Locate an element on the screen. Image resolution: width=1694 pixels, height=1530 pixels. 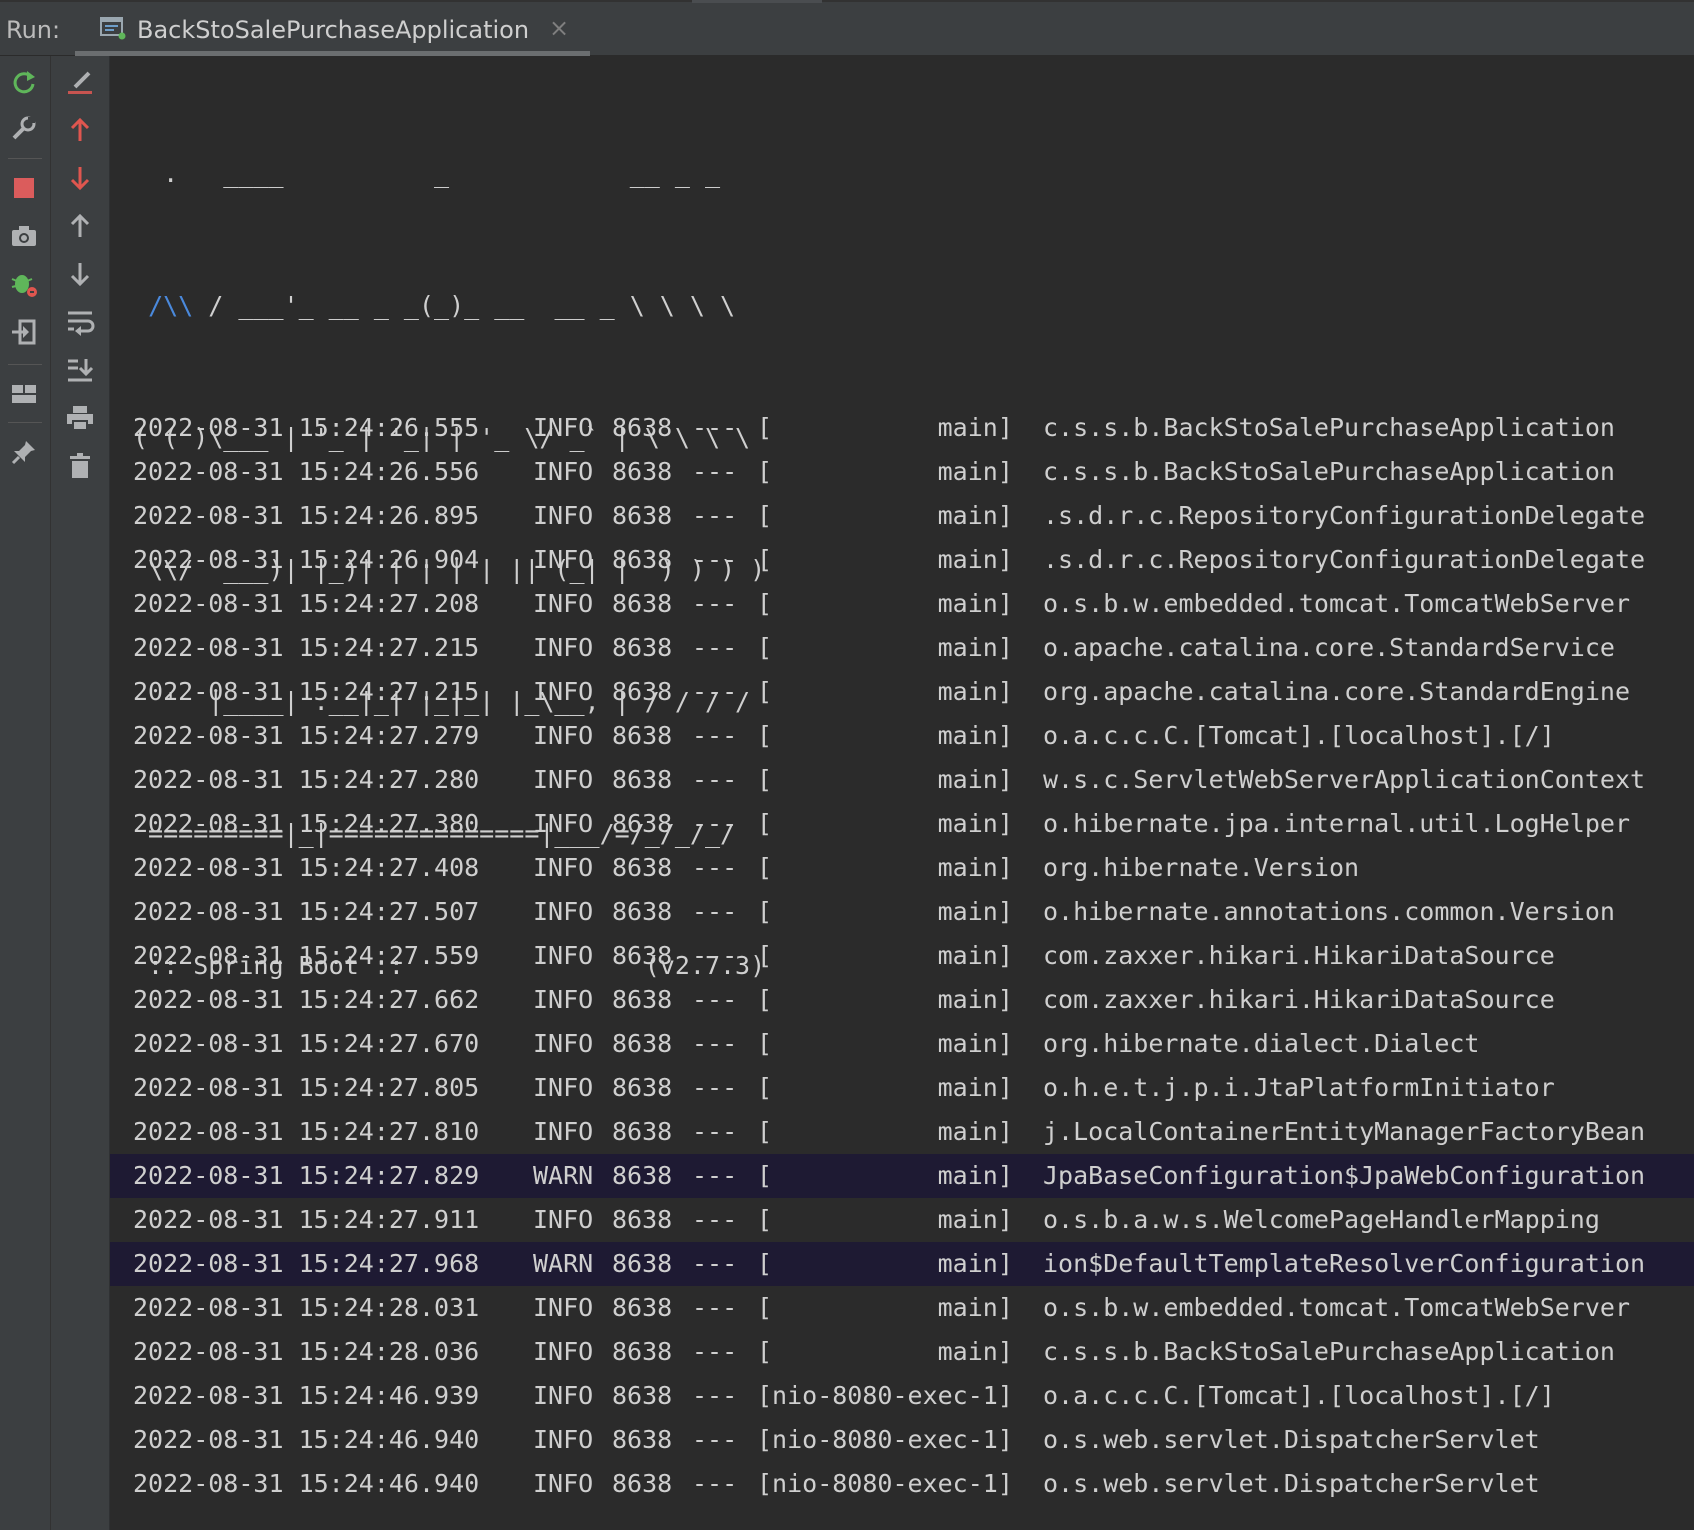
prev-occurrence-button is located at coordinates (80, 130).